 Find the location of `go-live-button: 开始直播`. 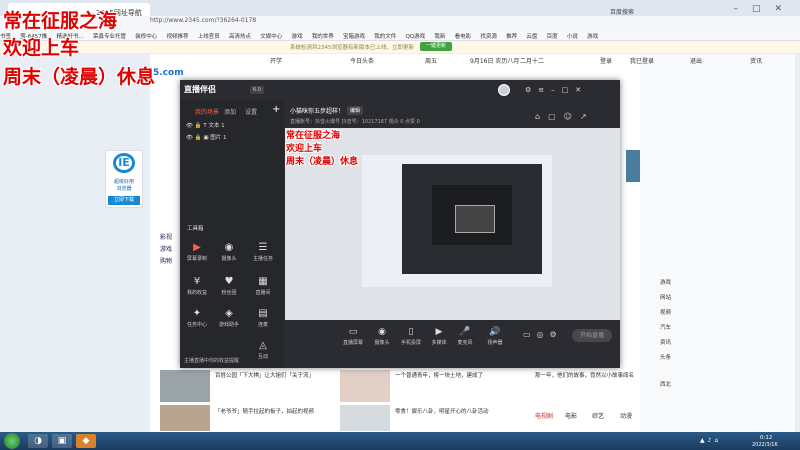

go-live-button: 开始直播 is located at coordinates (592, 335).